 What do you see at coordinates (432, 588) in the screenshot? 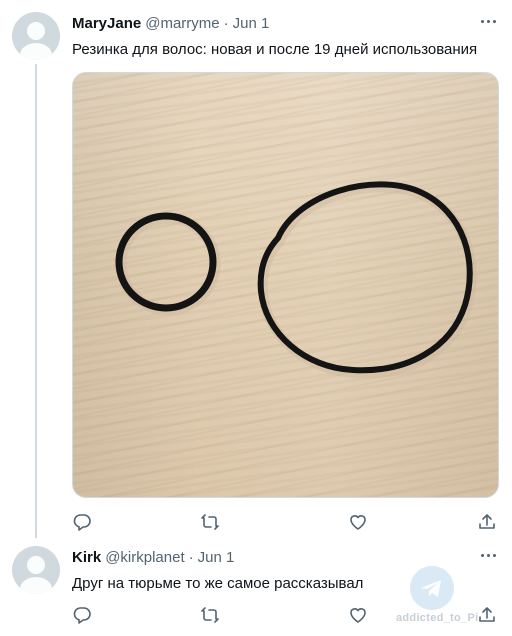
I see `telegram-icon` at bounding box center [432, 588].